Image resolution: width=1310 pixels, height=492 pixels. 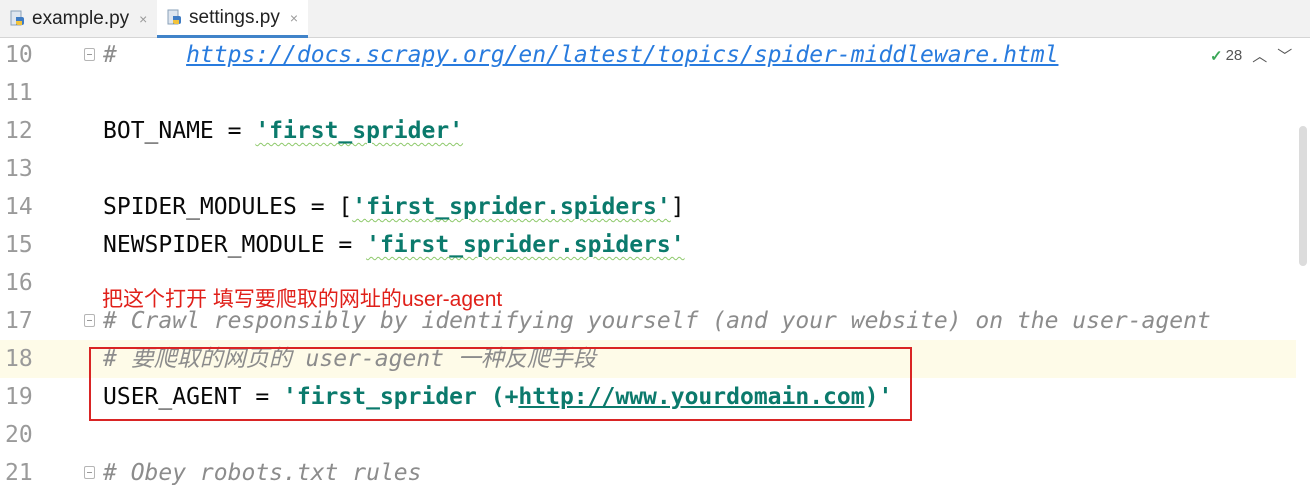 What do you see at coordinates (19, 131) in the screenshot?
I see `line-number: 12` at bounding box center [19, 131].